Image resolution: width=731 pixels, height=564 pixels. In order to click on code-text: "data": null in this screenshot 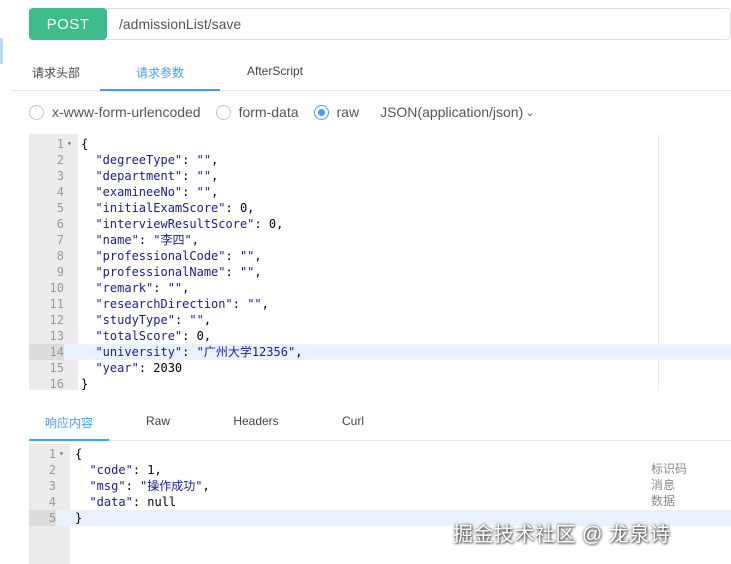, I will do `click(133, 502)`.